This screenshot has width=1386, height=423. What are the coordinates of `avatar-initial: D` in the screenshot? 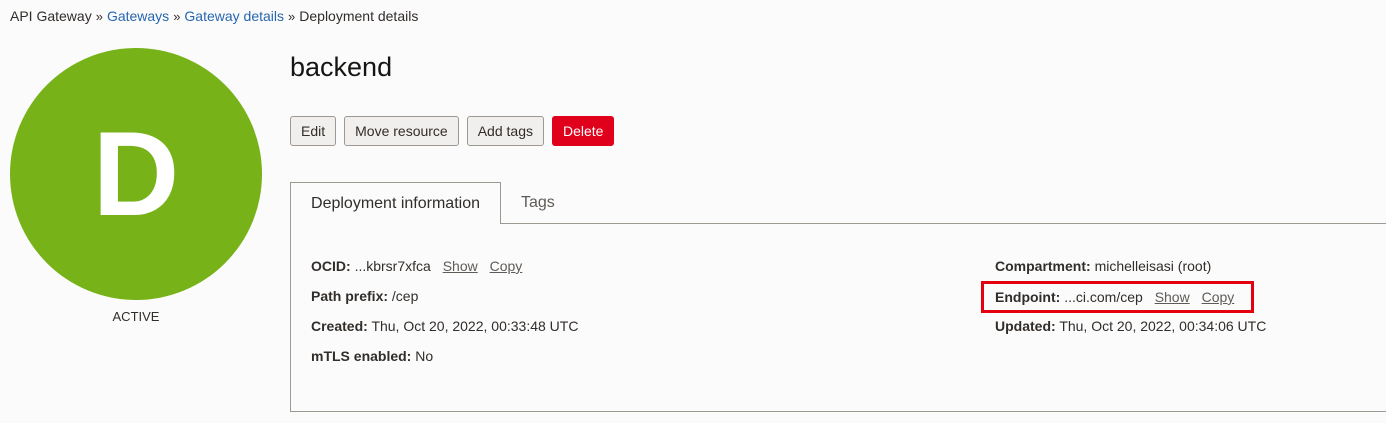 It's located at (136, 174).